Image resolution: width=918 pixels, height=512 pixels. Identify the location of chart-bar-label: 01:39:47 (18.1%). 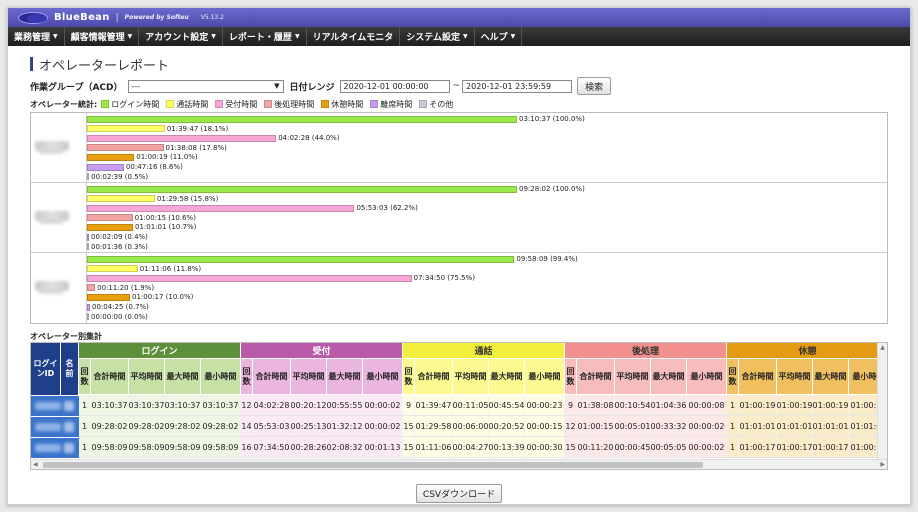
(197, 128).